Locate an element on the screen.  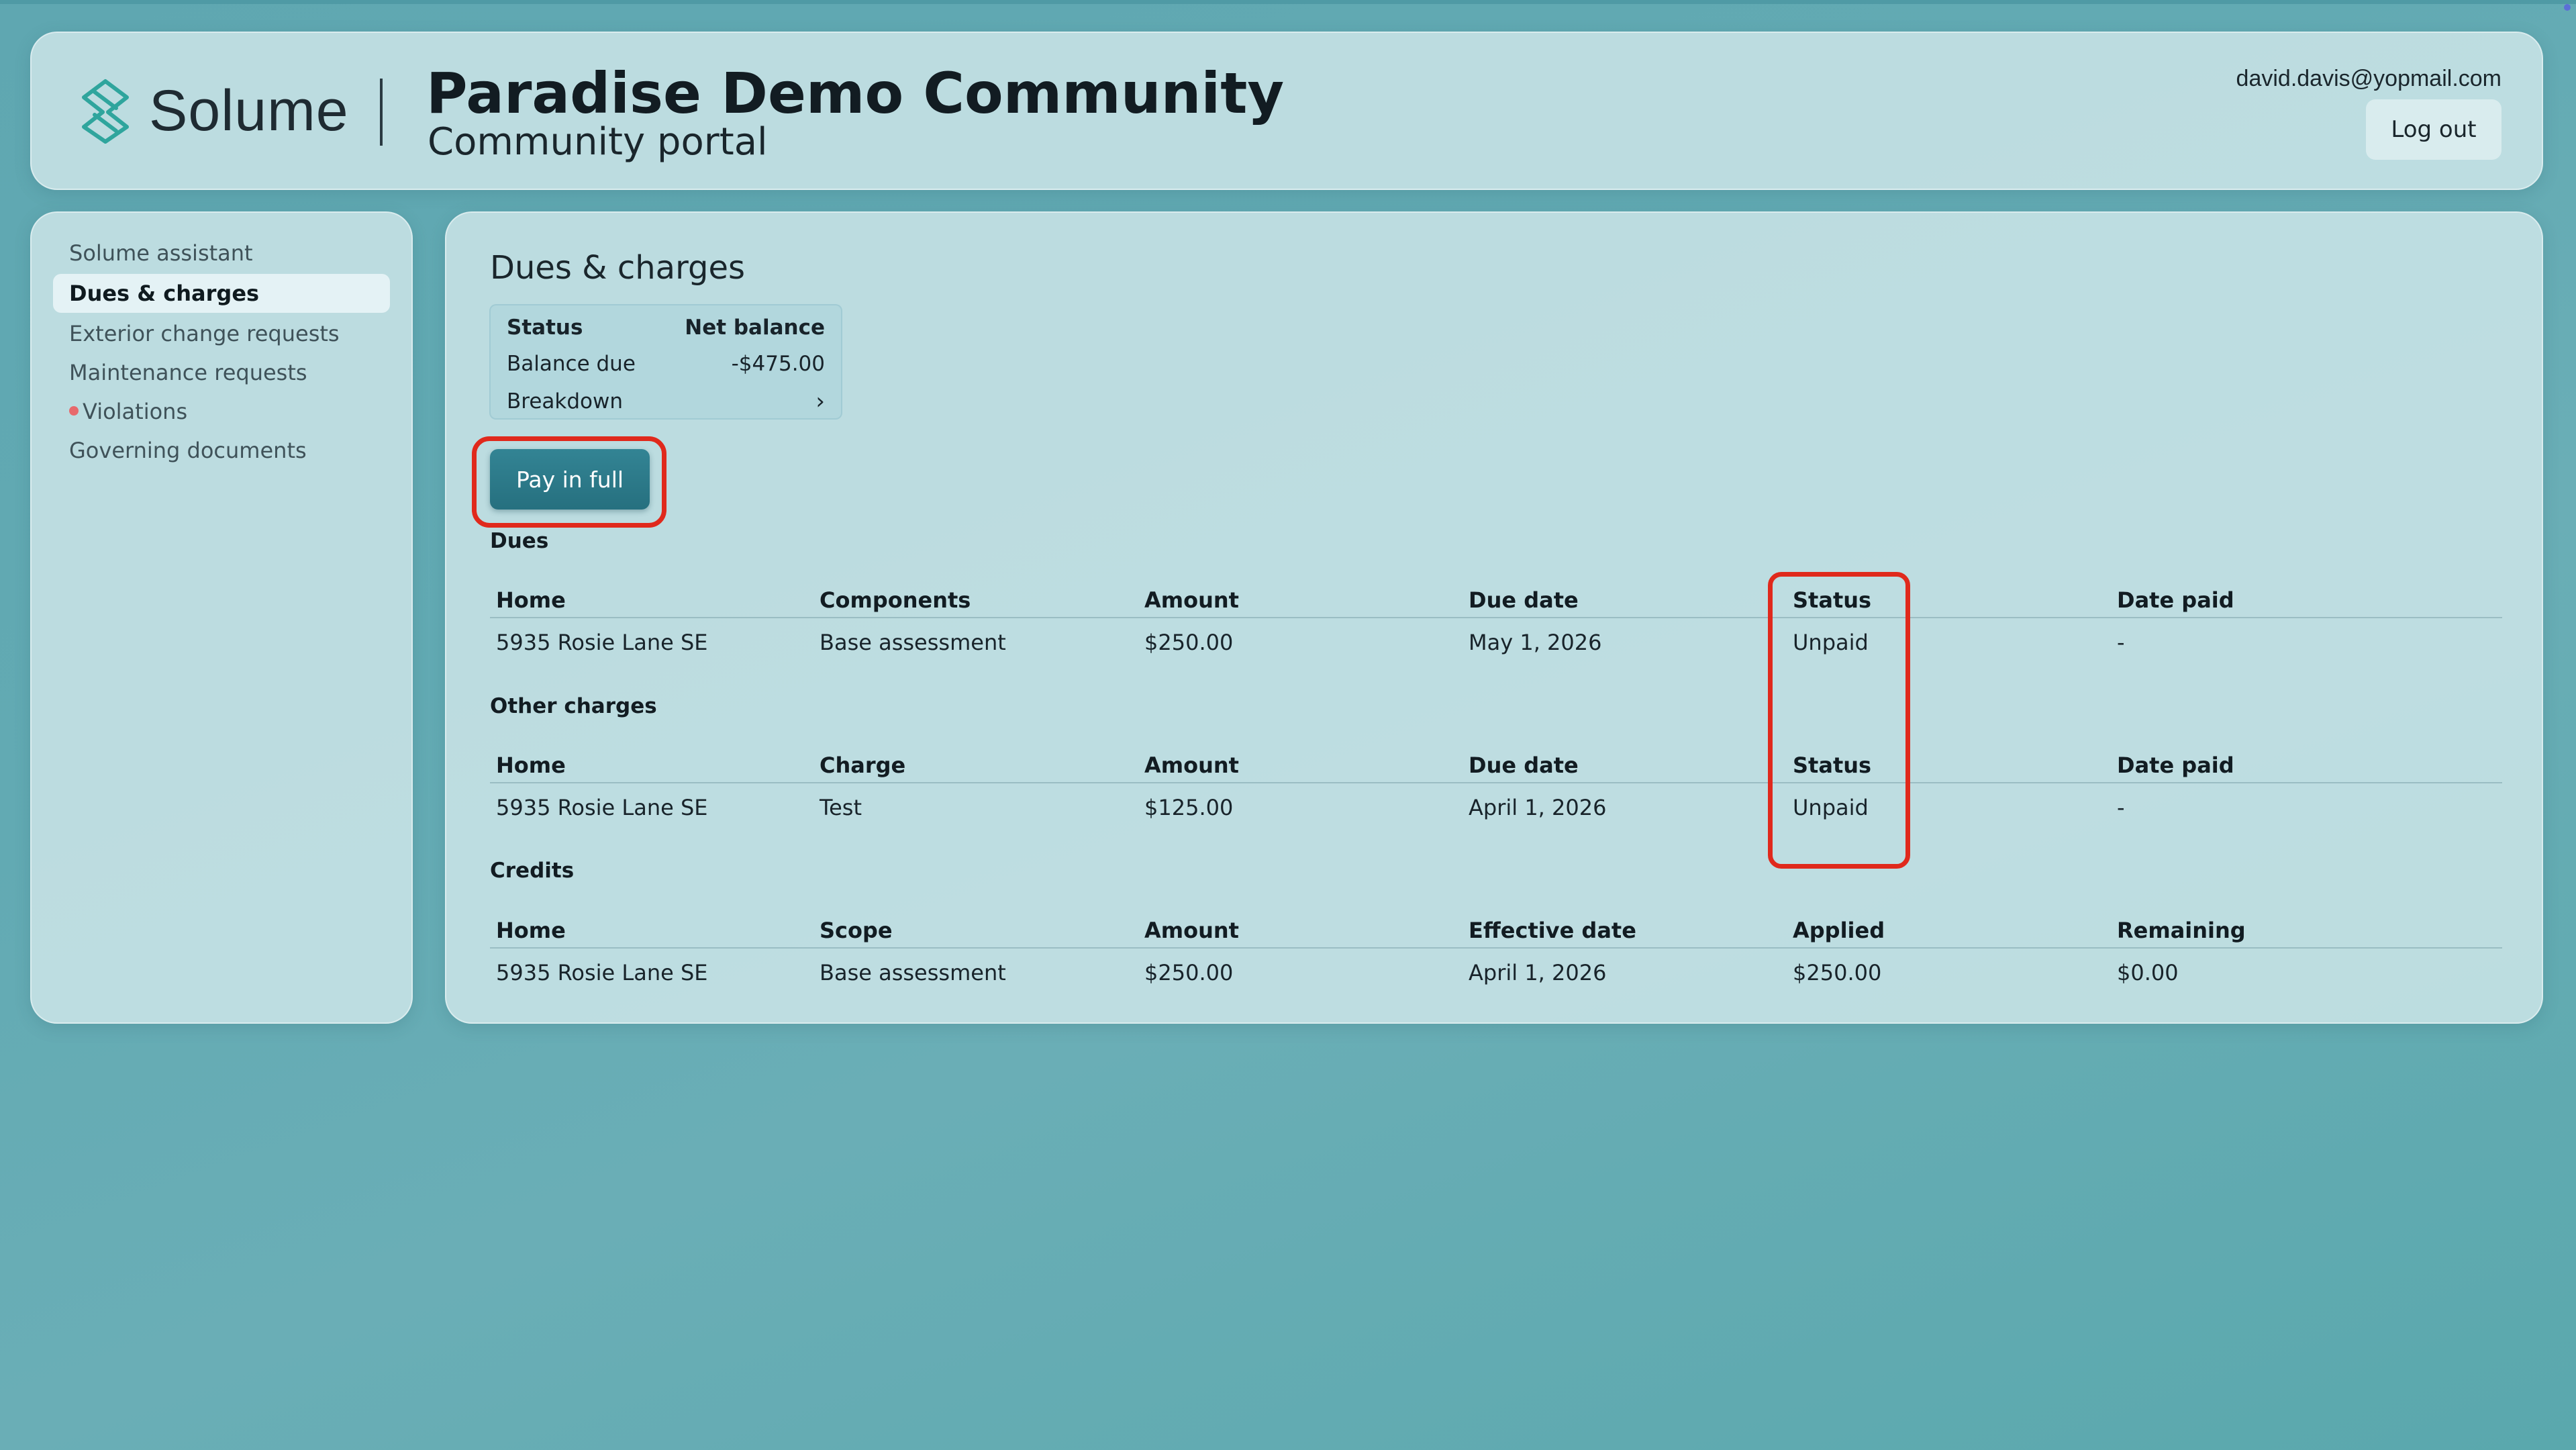
net-balance-label: Net balance is located at coordinates (755, 328).